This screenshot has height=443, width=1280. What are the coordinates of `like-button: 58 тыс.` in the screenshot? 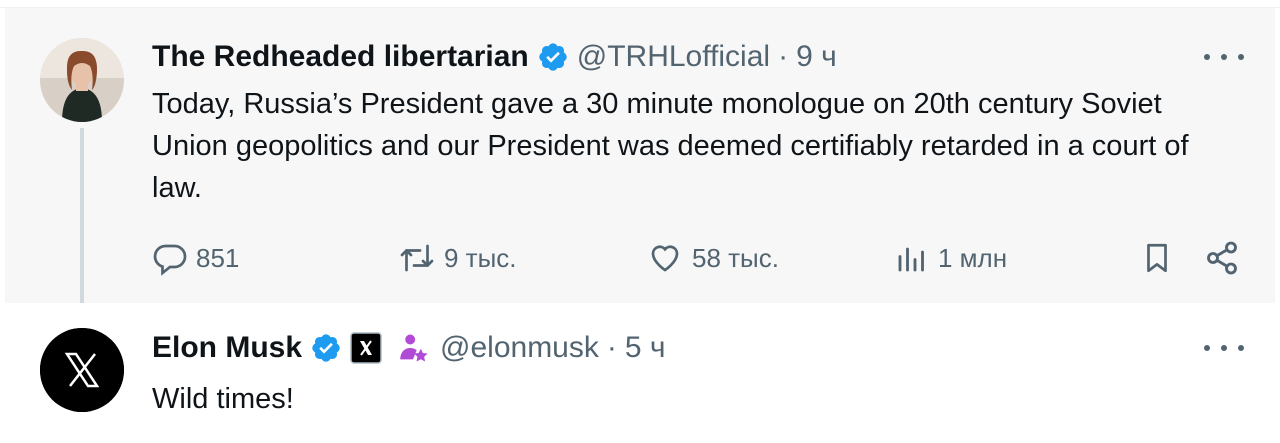 It's located at (712, 258).